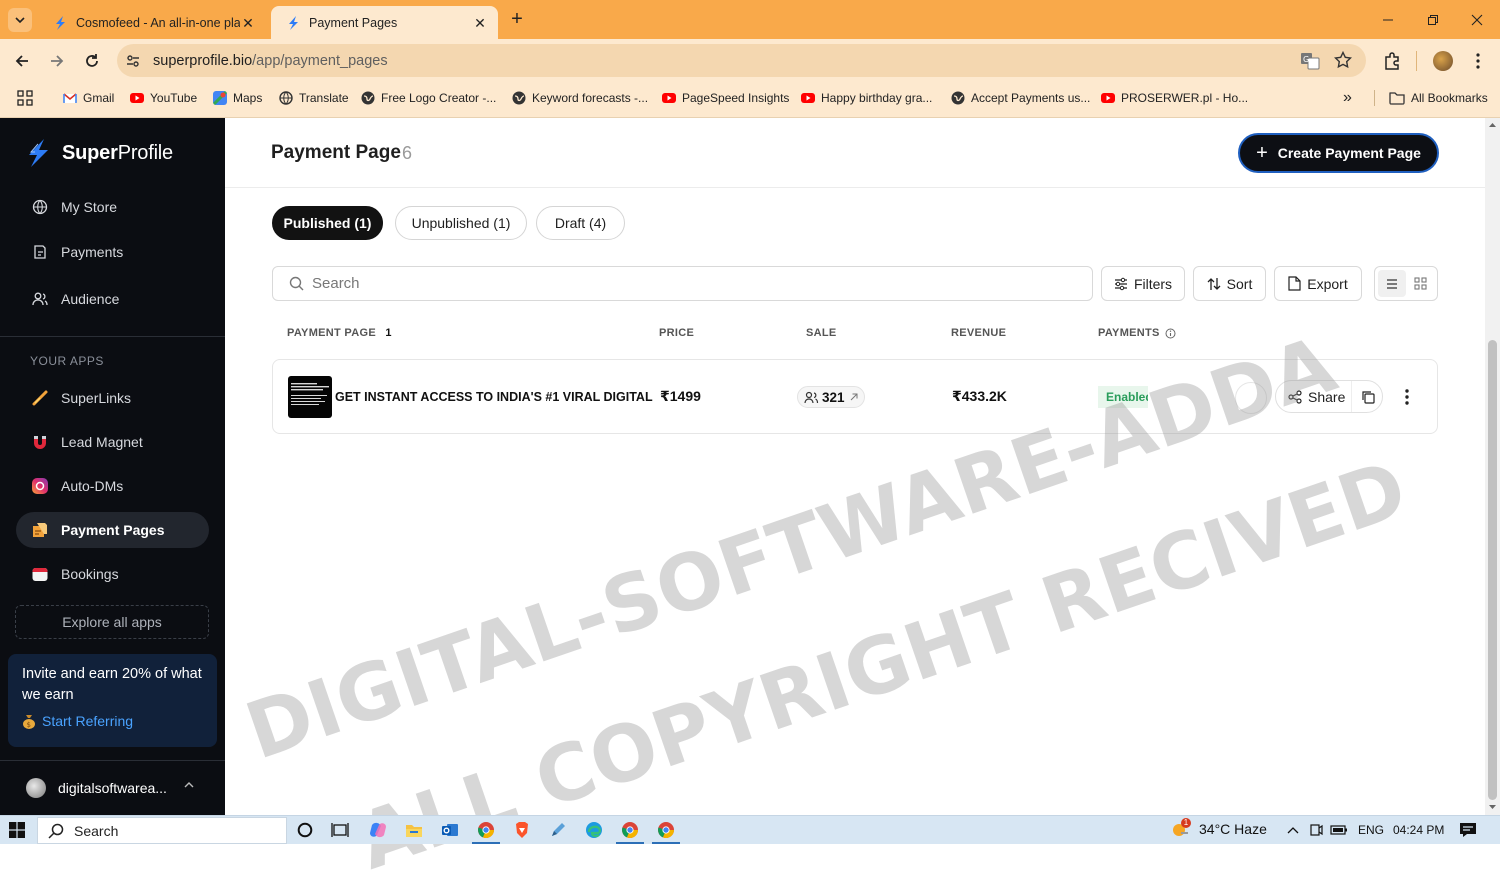  What do you see at coordinates (1293, 830) in the screenshot?
I see `tray-overflow-button` at bounding box center [1293, 830].